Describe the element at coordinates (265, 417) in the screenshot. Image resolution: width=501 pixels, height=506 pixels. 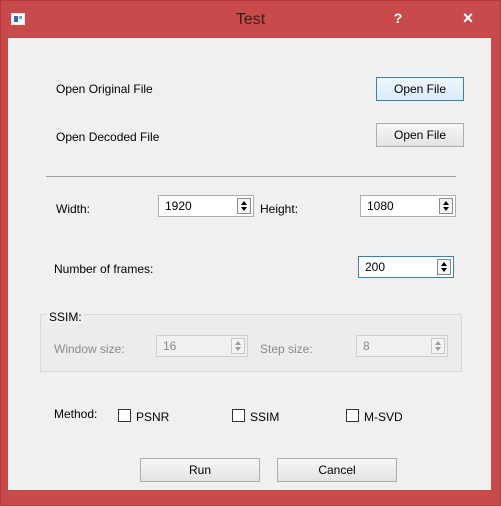
I see `ssim-option-label: SSIM` at that location.